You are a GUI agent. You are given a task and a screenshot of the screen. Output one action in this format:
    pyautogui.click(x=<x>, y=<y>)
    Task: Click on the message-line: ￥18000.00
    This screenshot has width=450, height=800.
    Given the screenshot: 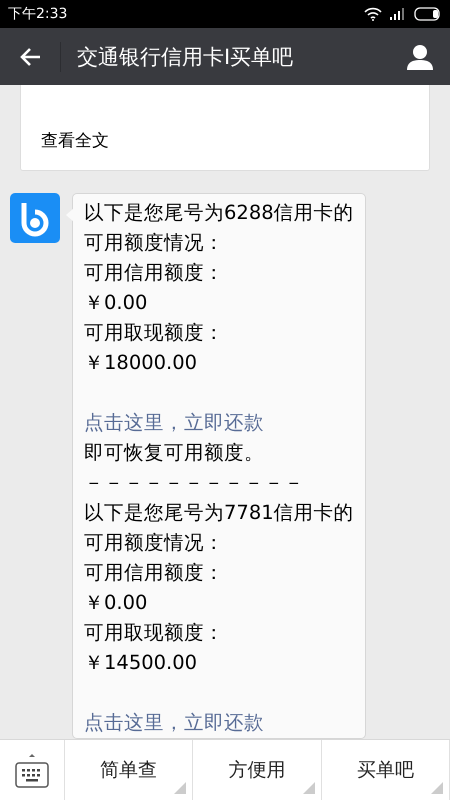 What is the action you would take?
    pyautogui.click(x=141, y=363)
    